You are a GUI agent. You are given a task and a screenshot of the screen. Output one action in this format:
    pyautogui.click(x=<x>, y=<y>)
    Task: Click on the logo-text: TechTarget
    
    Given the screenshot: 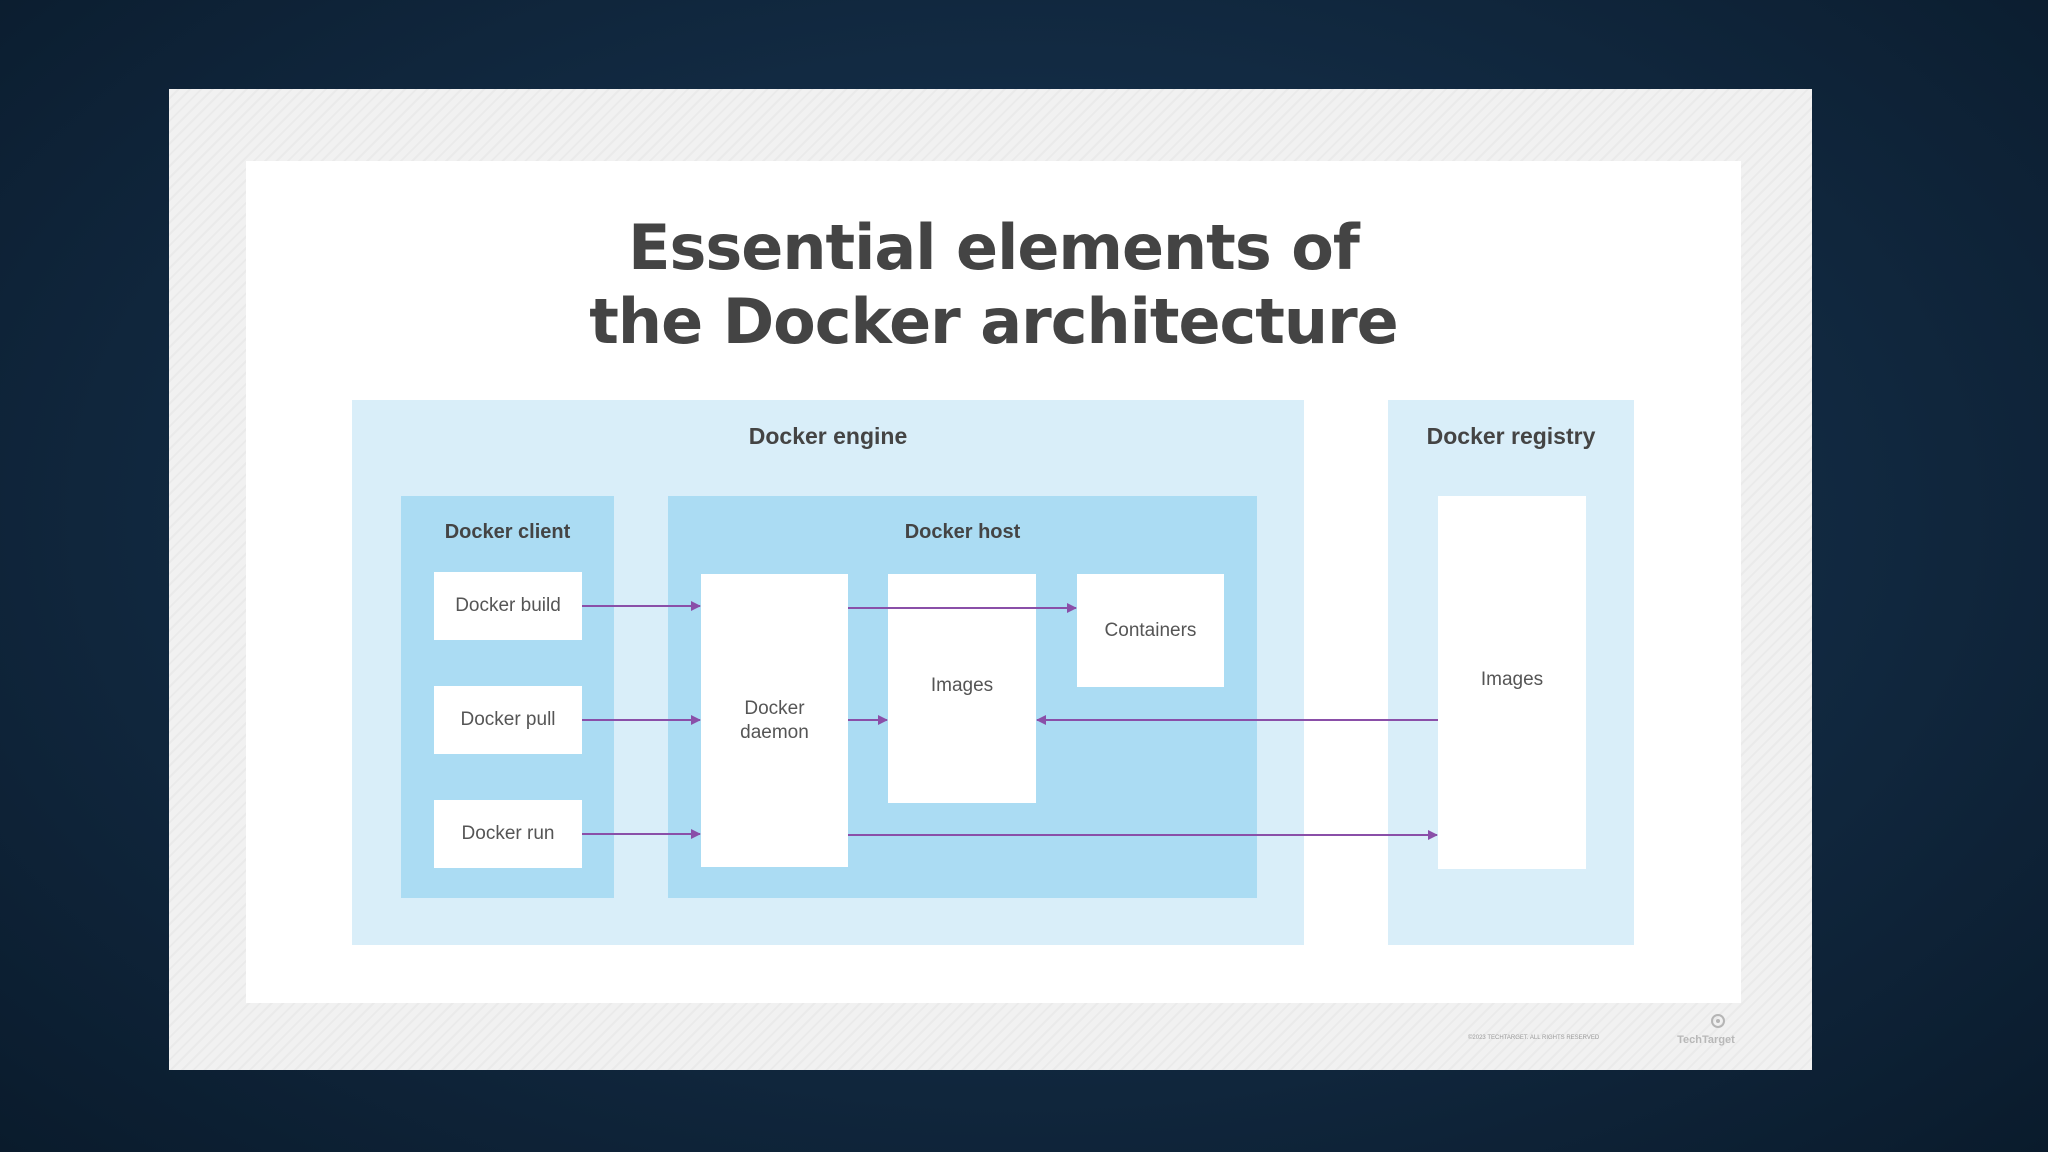 What is the action you would take?
    pyautogui.click(x=1706, y=1040)
    